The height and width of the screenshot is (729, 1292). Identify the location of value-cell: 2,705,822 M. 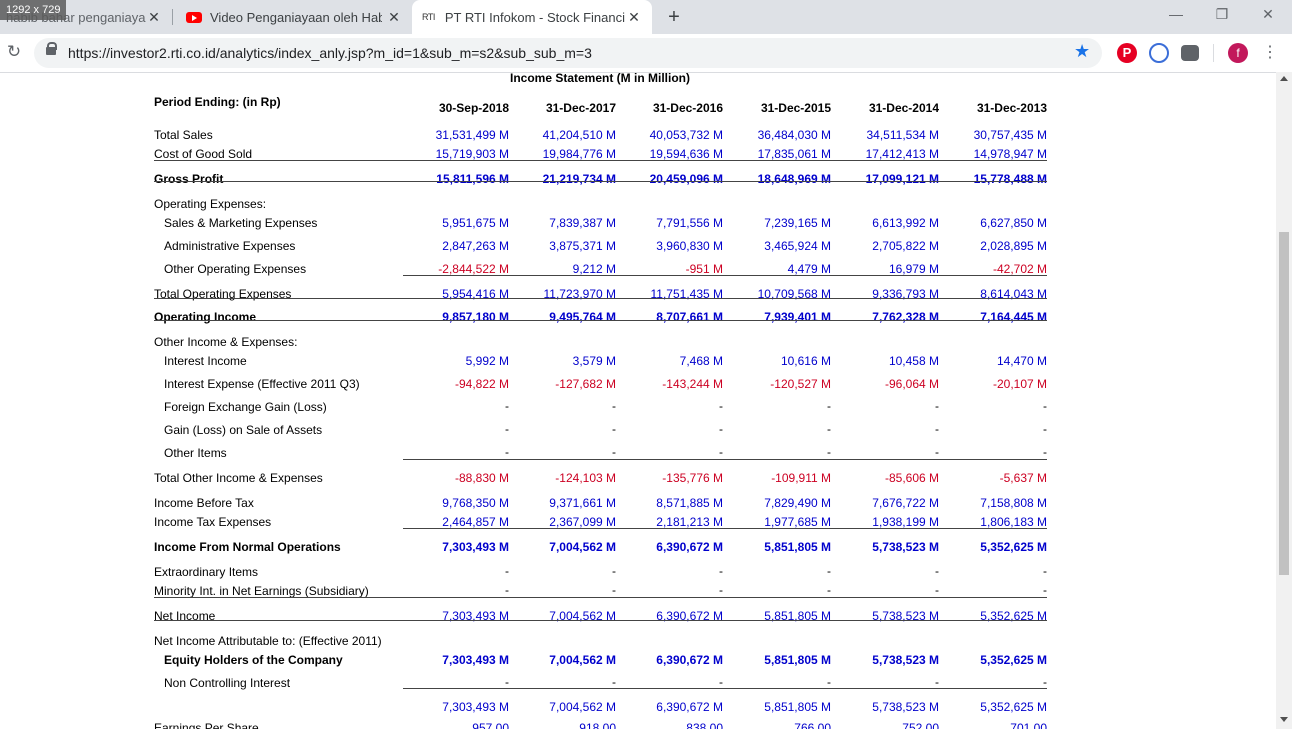
(905, 246).